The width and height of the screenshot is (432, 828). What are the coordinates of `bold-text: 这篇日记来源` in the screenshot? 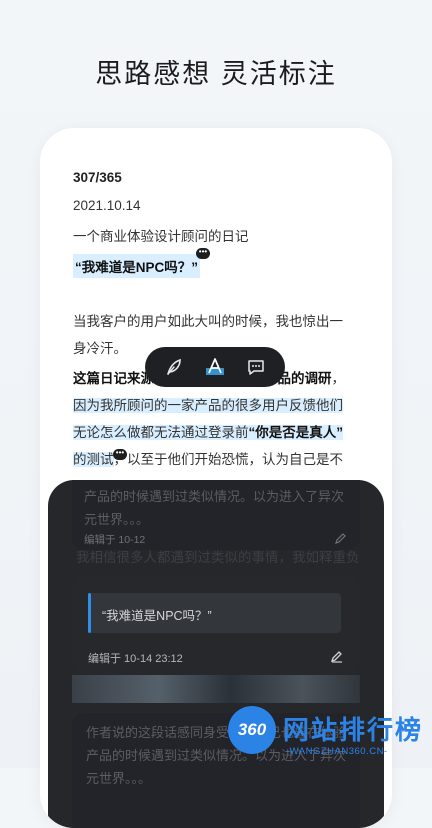 It's located at (113, 378).